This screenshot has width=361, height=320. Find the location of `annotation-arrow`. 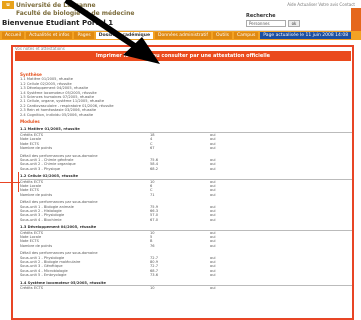

annotation-arrow is located at coordinates (112, 32).